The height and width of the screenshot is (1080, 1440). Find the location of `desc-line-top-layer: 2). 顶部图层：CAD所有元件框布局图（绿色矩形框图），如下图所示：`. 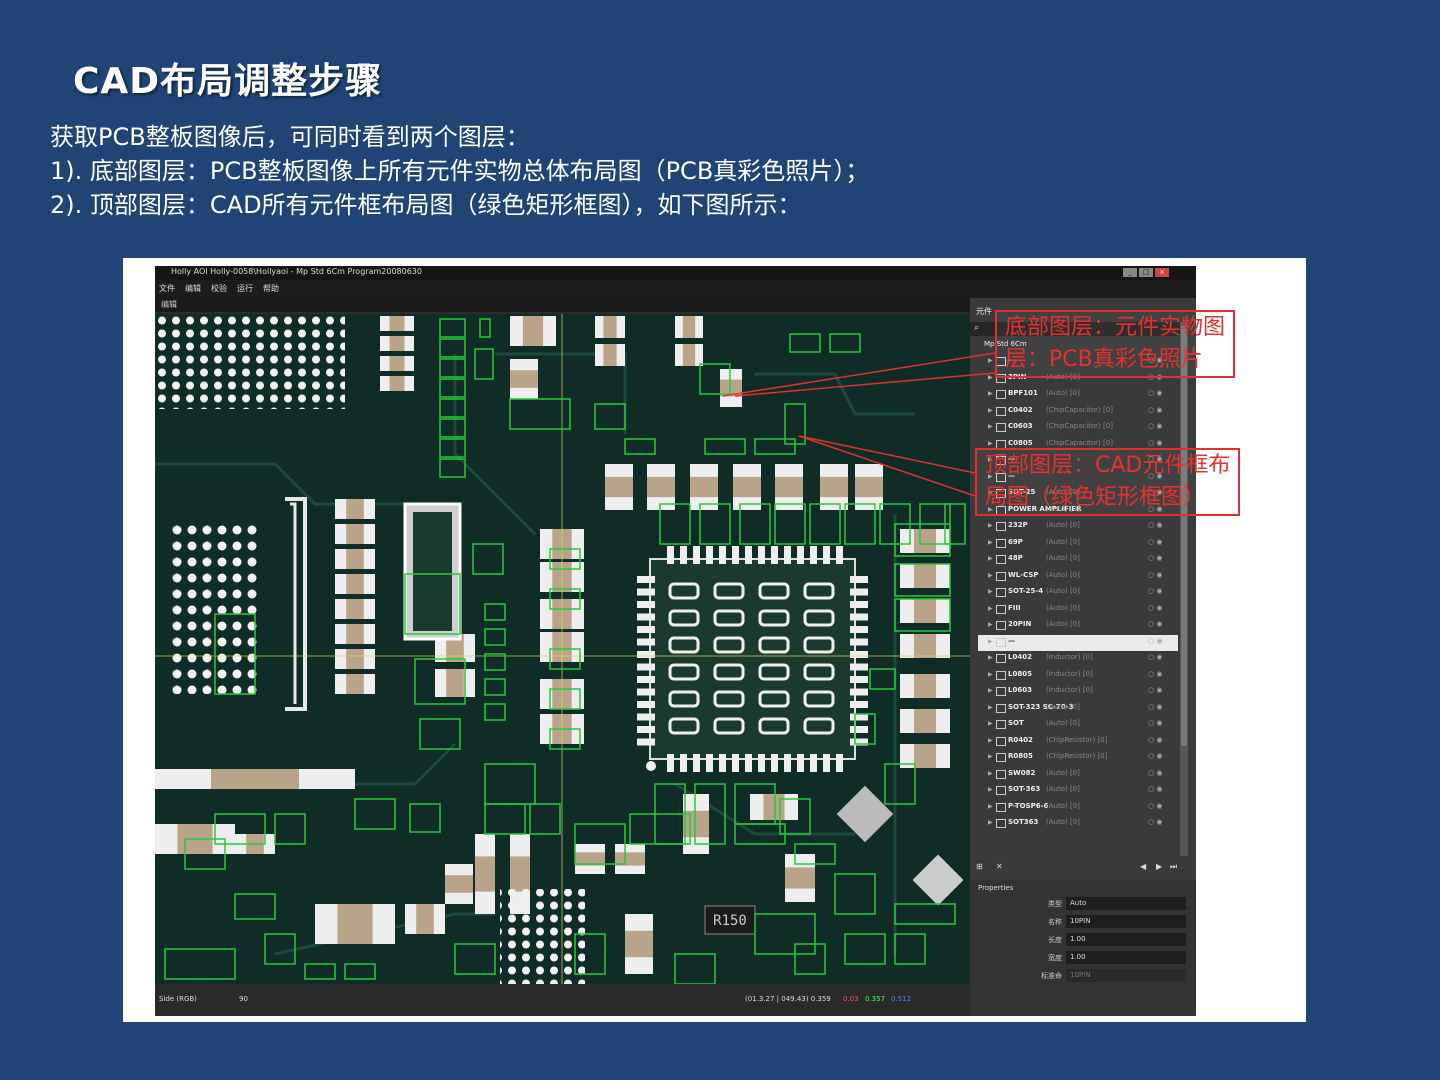

desc-line-top-layer: 2). 顶部图层：CAD所有元件框布局图（绿色矩形框图），如下图所示： is located at coordinates (426, 205).